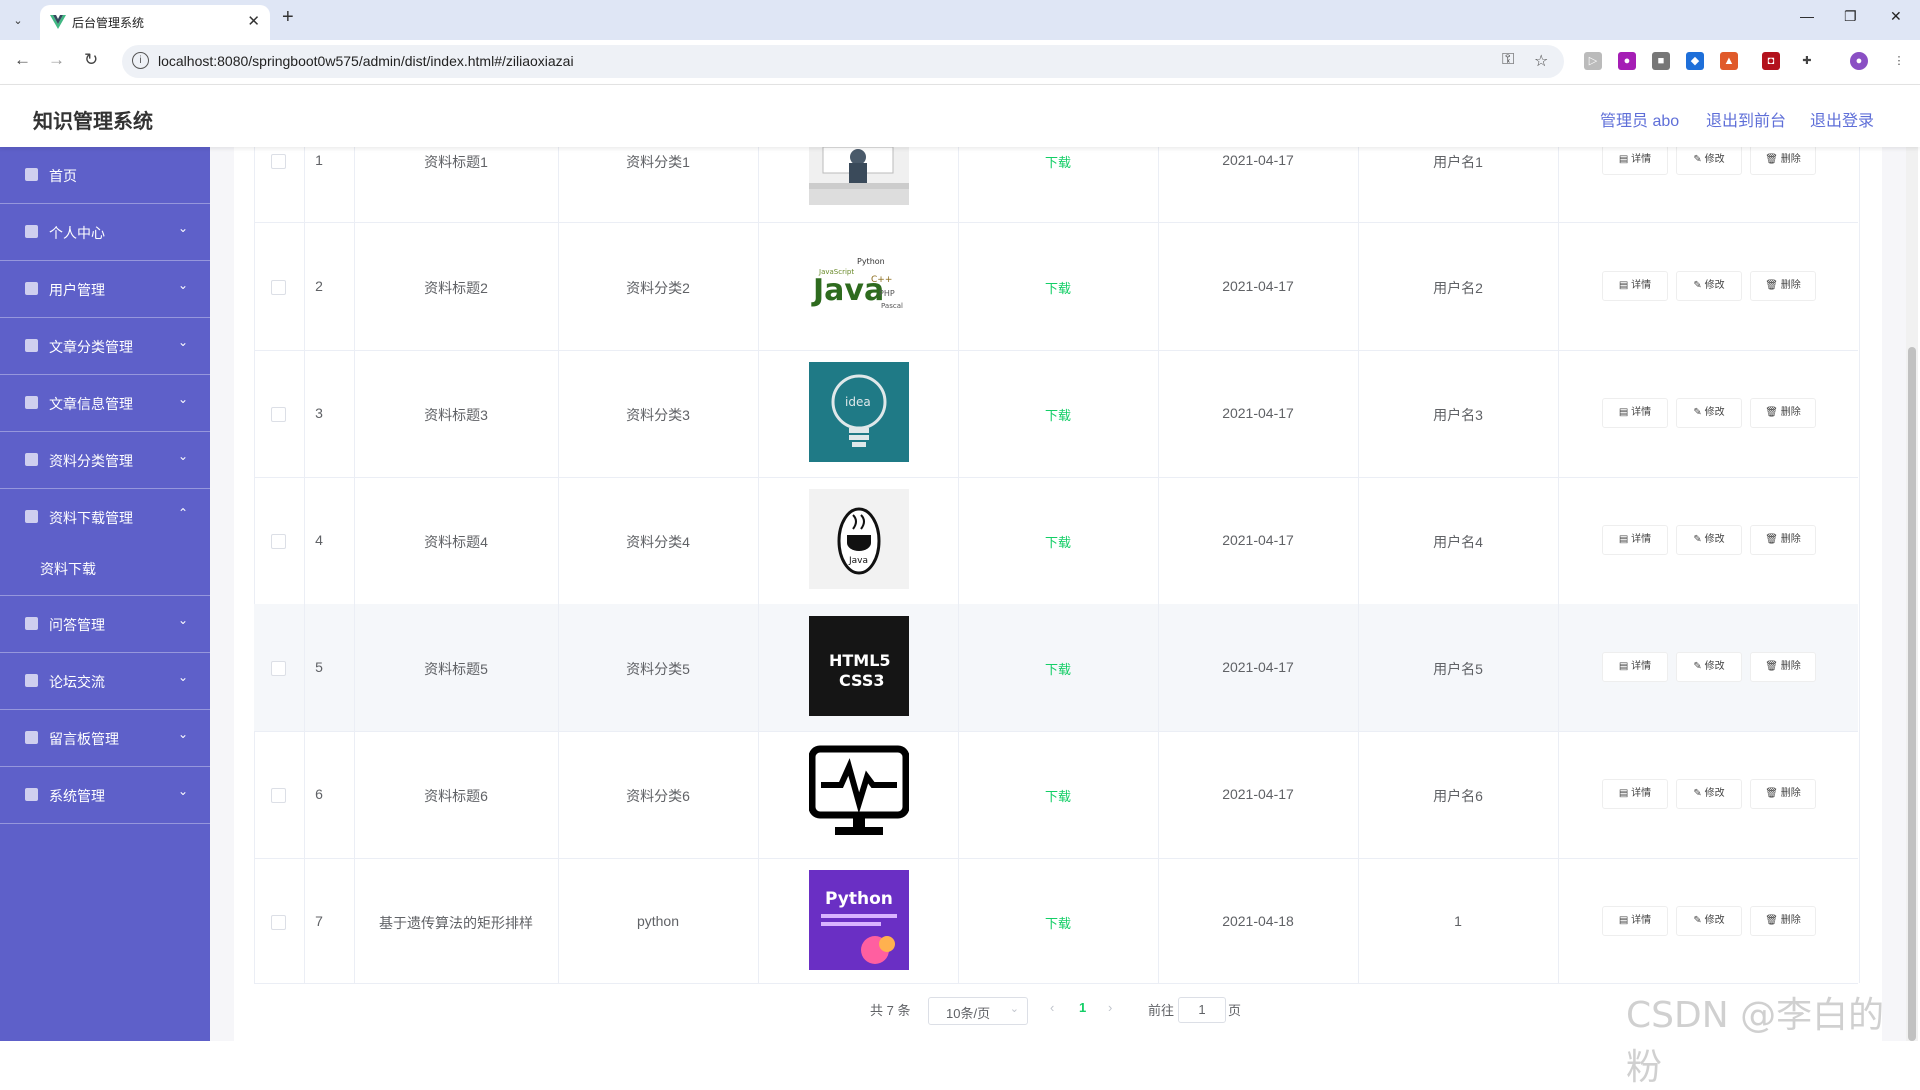 The image size is (1920, 1090). What do you see at coordinates (105, 289) in the screenshot?
I see `sidebar-item-user-management: 用户管理 ⌄` at bounding box center [105, 289].